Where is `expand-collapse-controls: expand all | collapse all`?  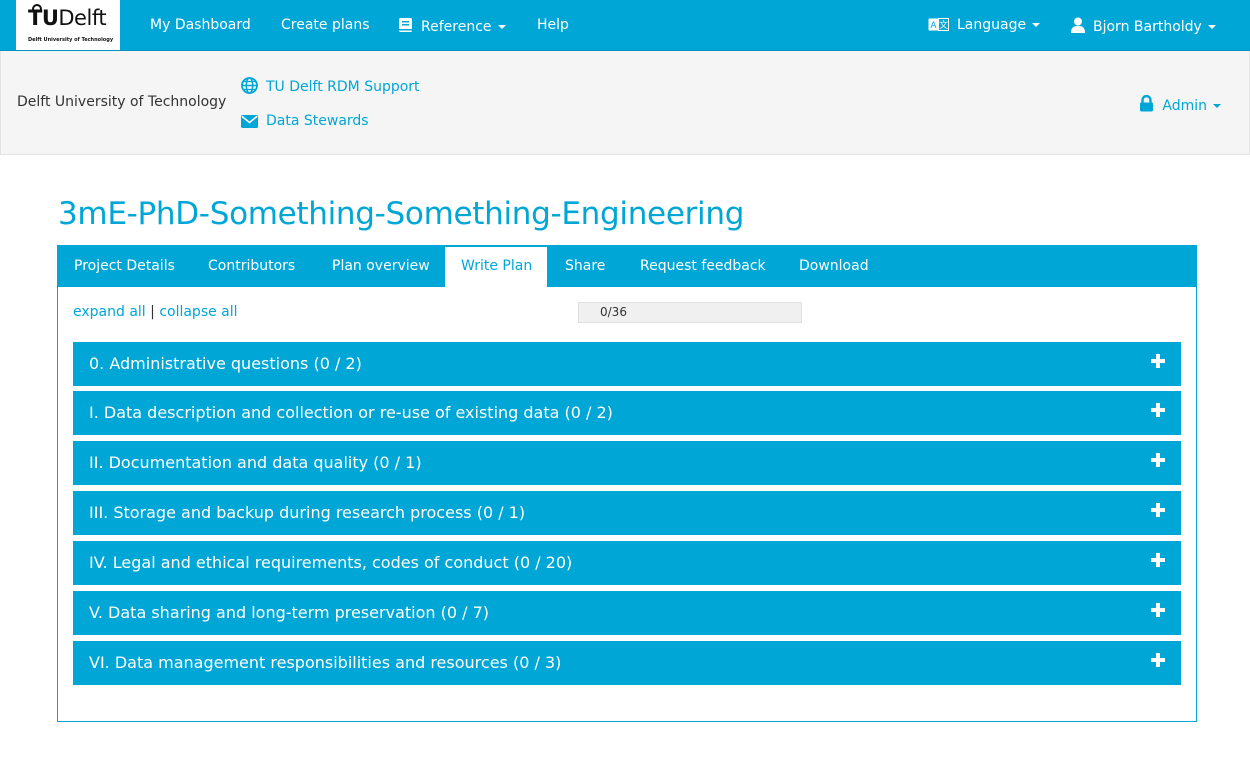
expand-collapse-controls: expand all | collapse all is located at coordinates (155, 312).